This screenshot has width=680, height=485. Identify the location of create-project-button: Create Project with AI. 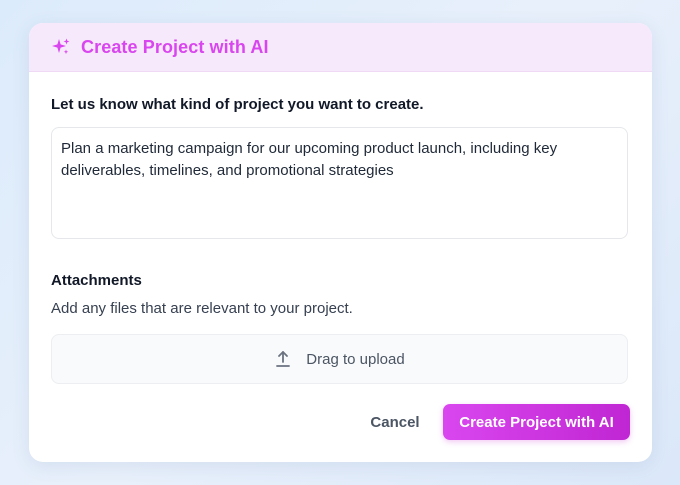
(536, 422).